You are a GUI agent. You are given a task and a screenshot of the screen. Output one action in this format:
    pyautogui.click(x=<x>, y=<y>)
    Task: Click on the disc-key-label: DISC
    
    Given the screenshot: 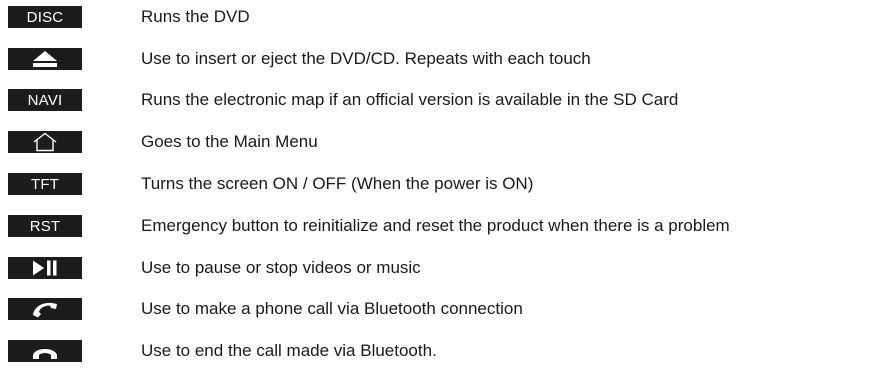 What is the action you would take?
    pyautogui.click(x=45, y=17)
    